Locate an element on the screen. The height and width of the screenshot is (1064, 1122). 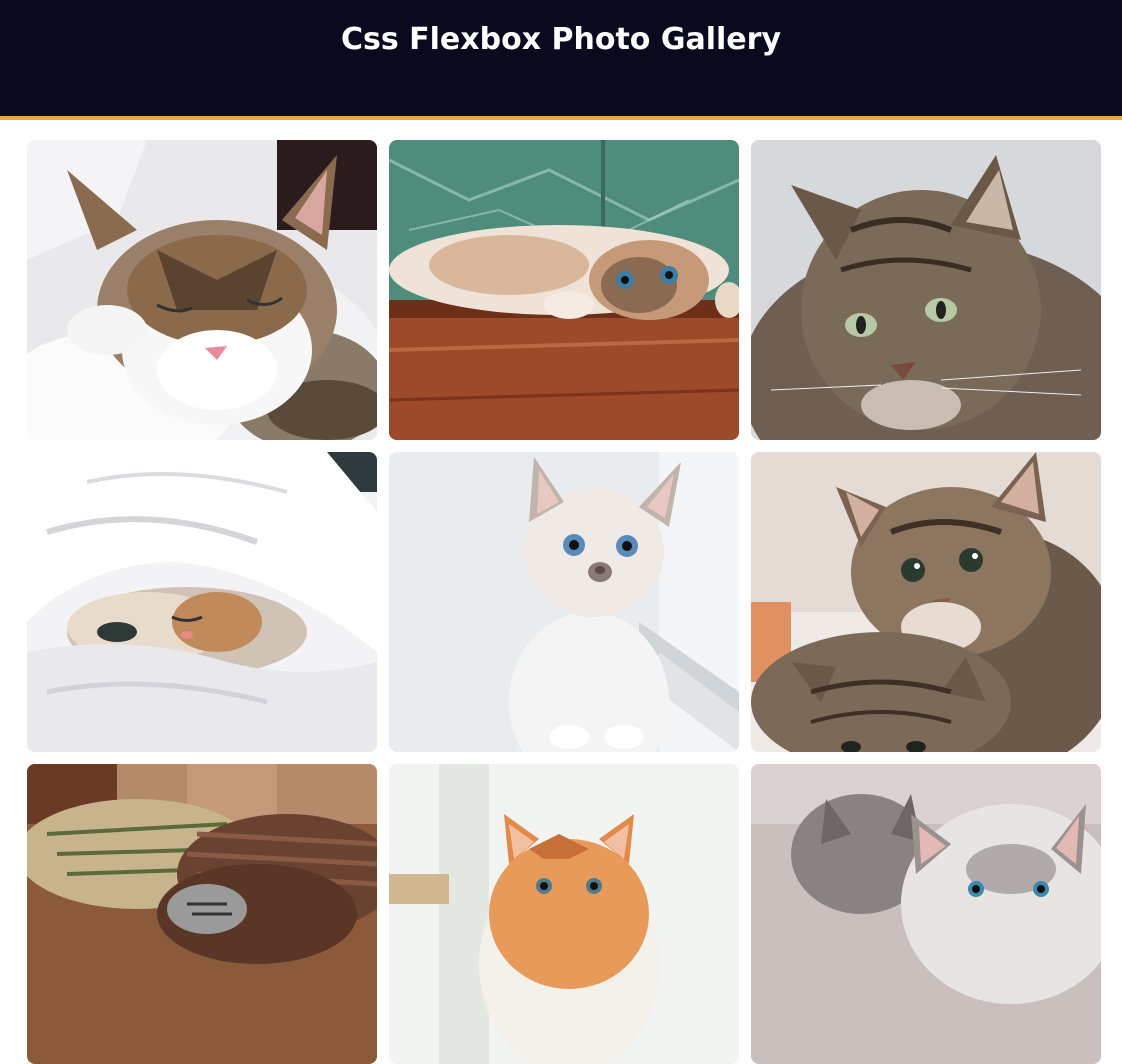
gallery-photo-floor-kitten is located at coordinates (564, 290).